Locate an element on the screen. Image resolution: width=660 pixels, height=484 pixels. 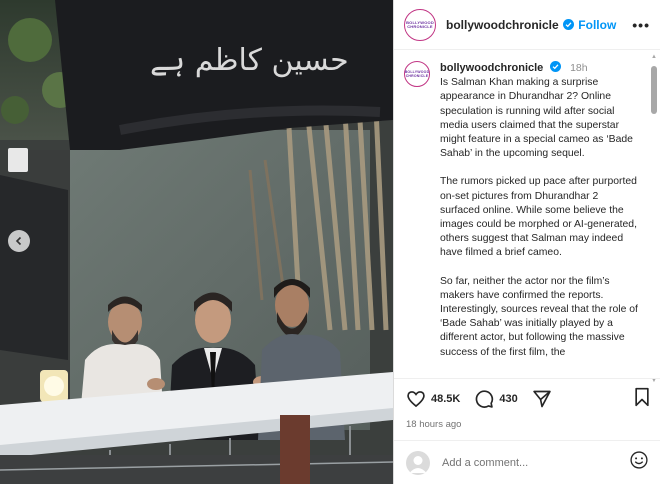
like-count: 48.5K is located at coordinates (445, 399).